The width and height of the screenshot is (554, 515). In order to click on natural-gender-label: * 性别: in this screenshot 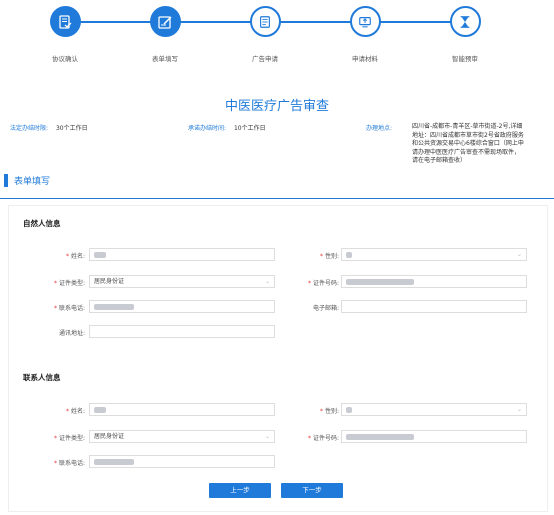, I will do `click(329, 256)`.